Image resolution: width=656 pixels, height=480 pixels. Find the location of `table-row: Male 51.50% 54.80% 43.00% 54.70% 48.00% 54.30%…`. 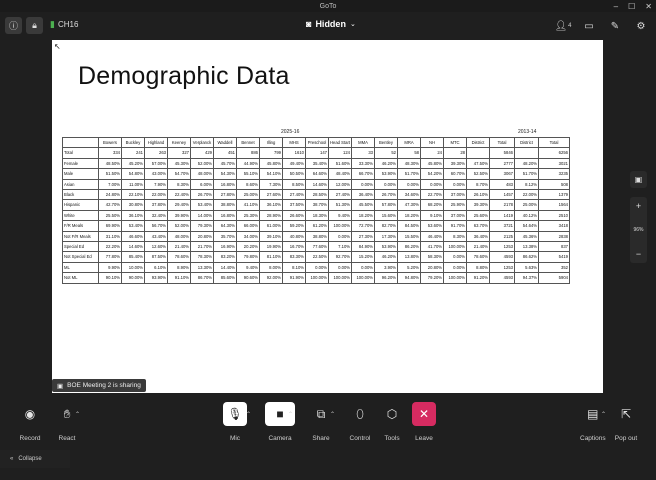

table-row: Male 51.50% 54.80% 43.00% 54.70% 48.00% 54.30%… is located at coordinates (316, 174).